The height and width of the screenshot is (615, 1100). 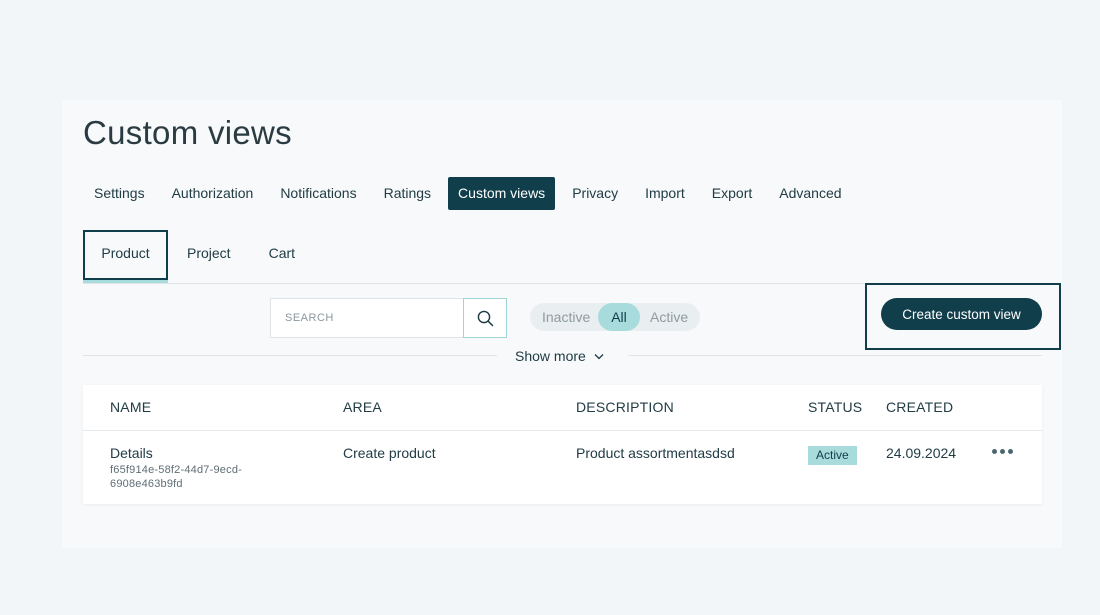 I want to click on tab-settings: Settings, so click(x=119, y=193).